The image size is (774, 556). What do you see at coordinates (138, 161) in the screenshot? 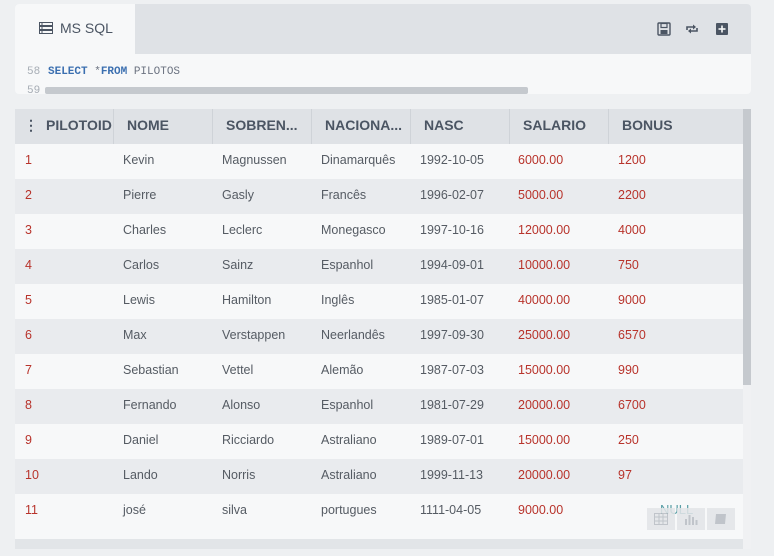
I see `cell-nome: Kevin` at bounding box center [138, 161].